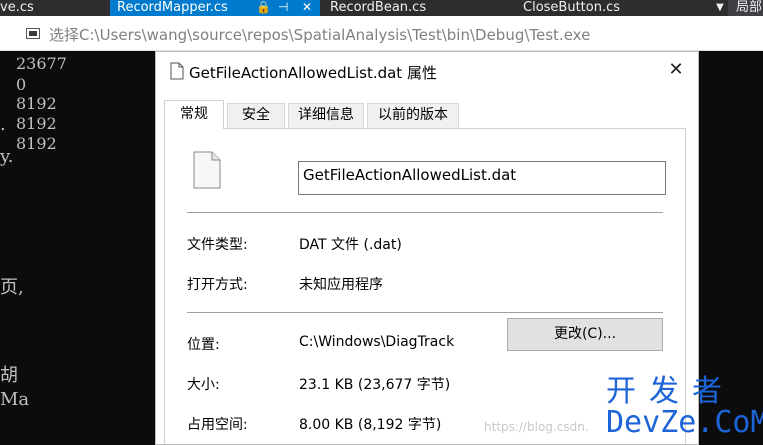 This screenshot has height=445, width=763. I want to click on editor-fragment: y., so click(7, 156).